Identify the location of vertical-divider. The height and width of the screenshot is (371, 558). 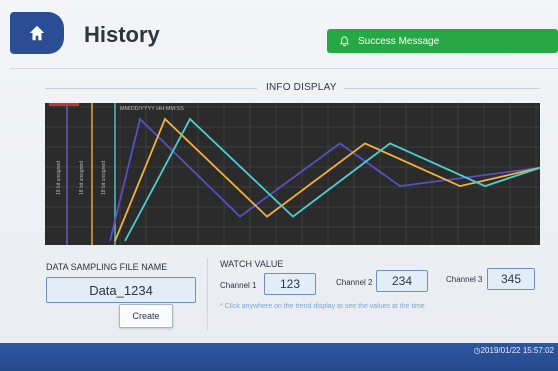
(207, 294).